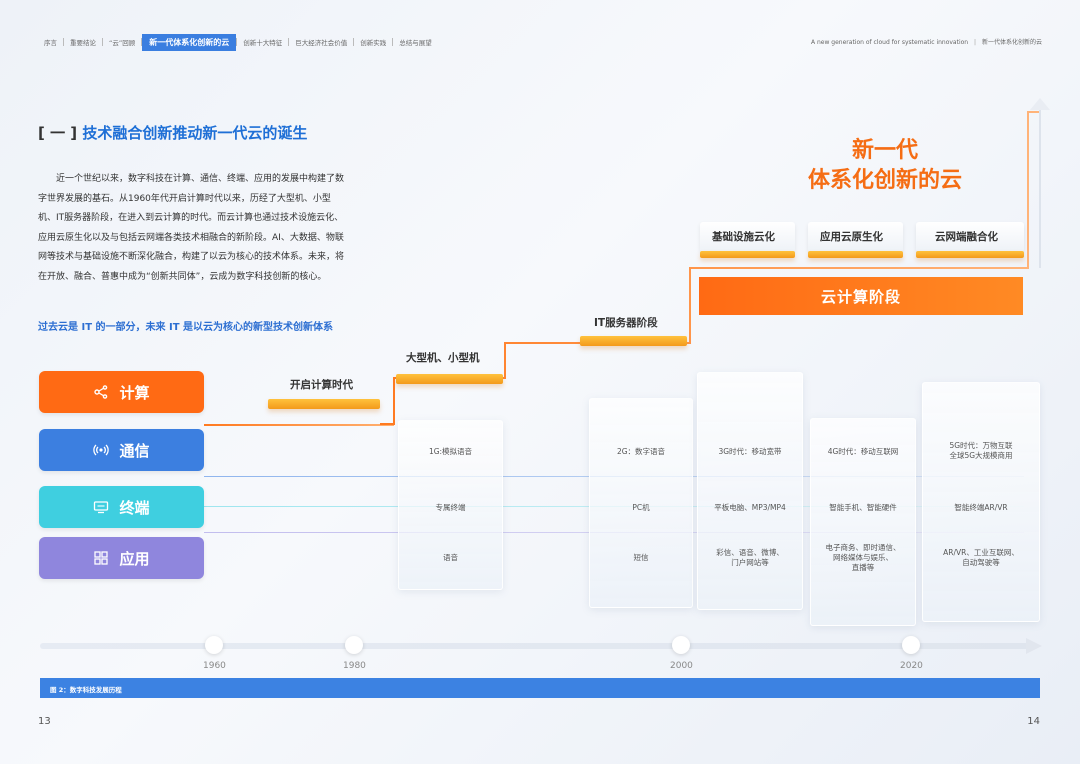 This screenshot has width=1080, height=764. Describe the element at coordinates (321, 385) in the screenshot. I see `step-label-computing-era: 开启计算时代` at that location.